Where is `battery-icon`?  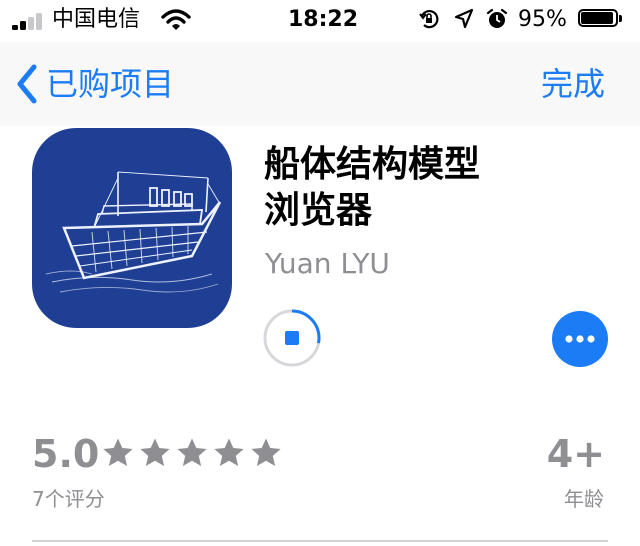 battery-icon is located at coordinates (601, 19).